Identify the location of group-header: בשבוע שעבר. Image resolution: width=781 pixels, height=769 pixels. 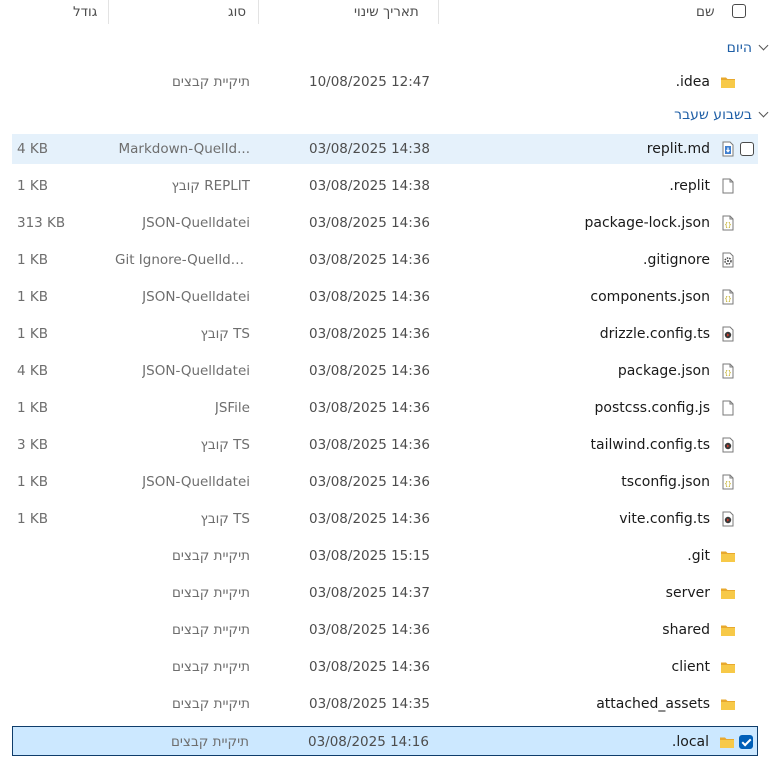
(721, 115).